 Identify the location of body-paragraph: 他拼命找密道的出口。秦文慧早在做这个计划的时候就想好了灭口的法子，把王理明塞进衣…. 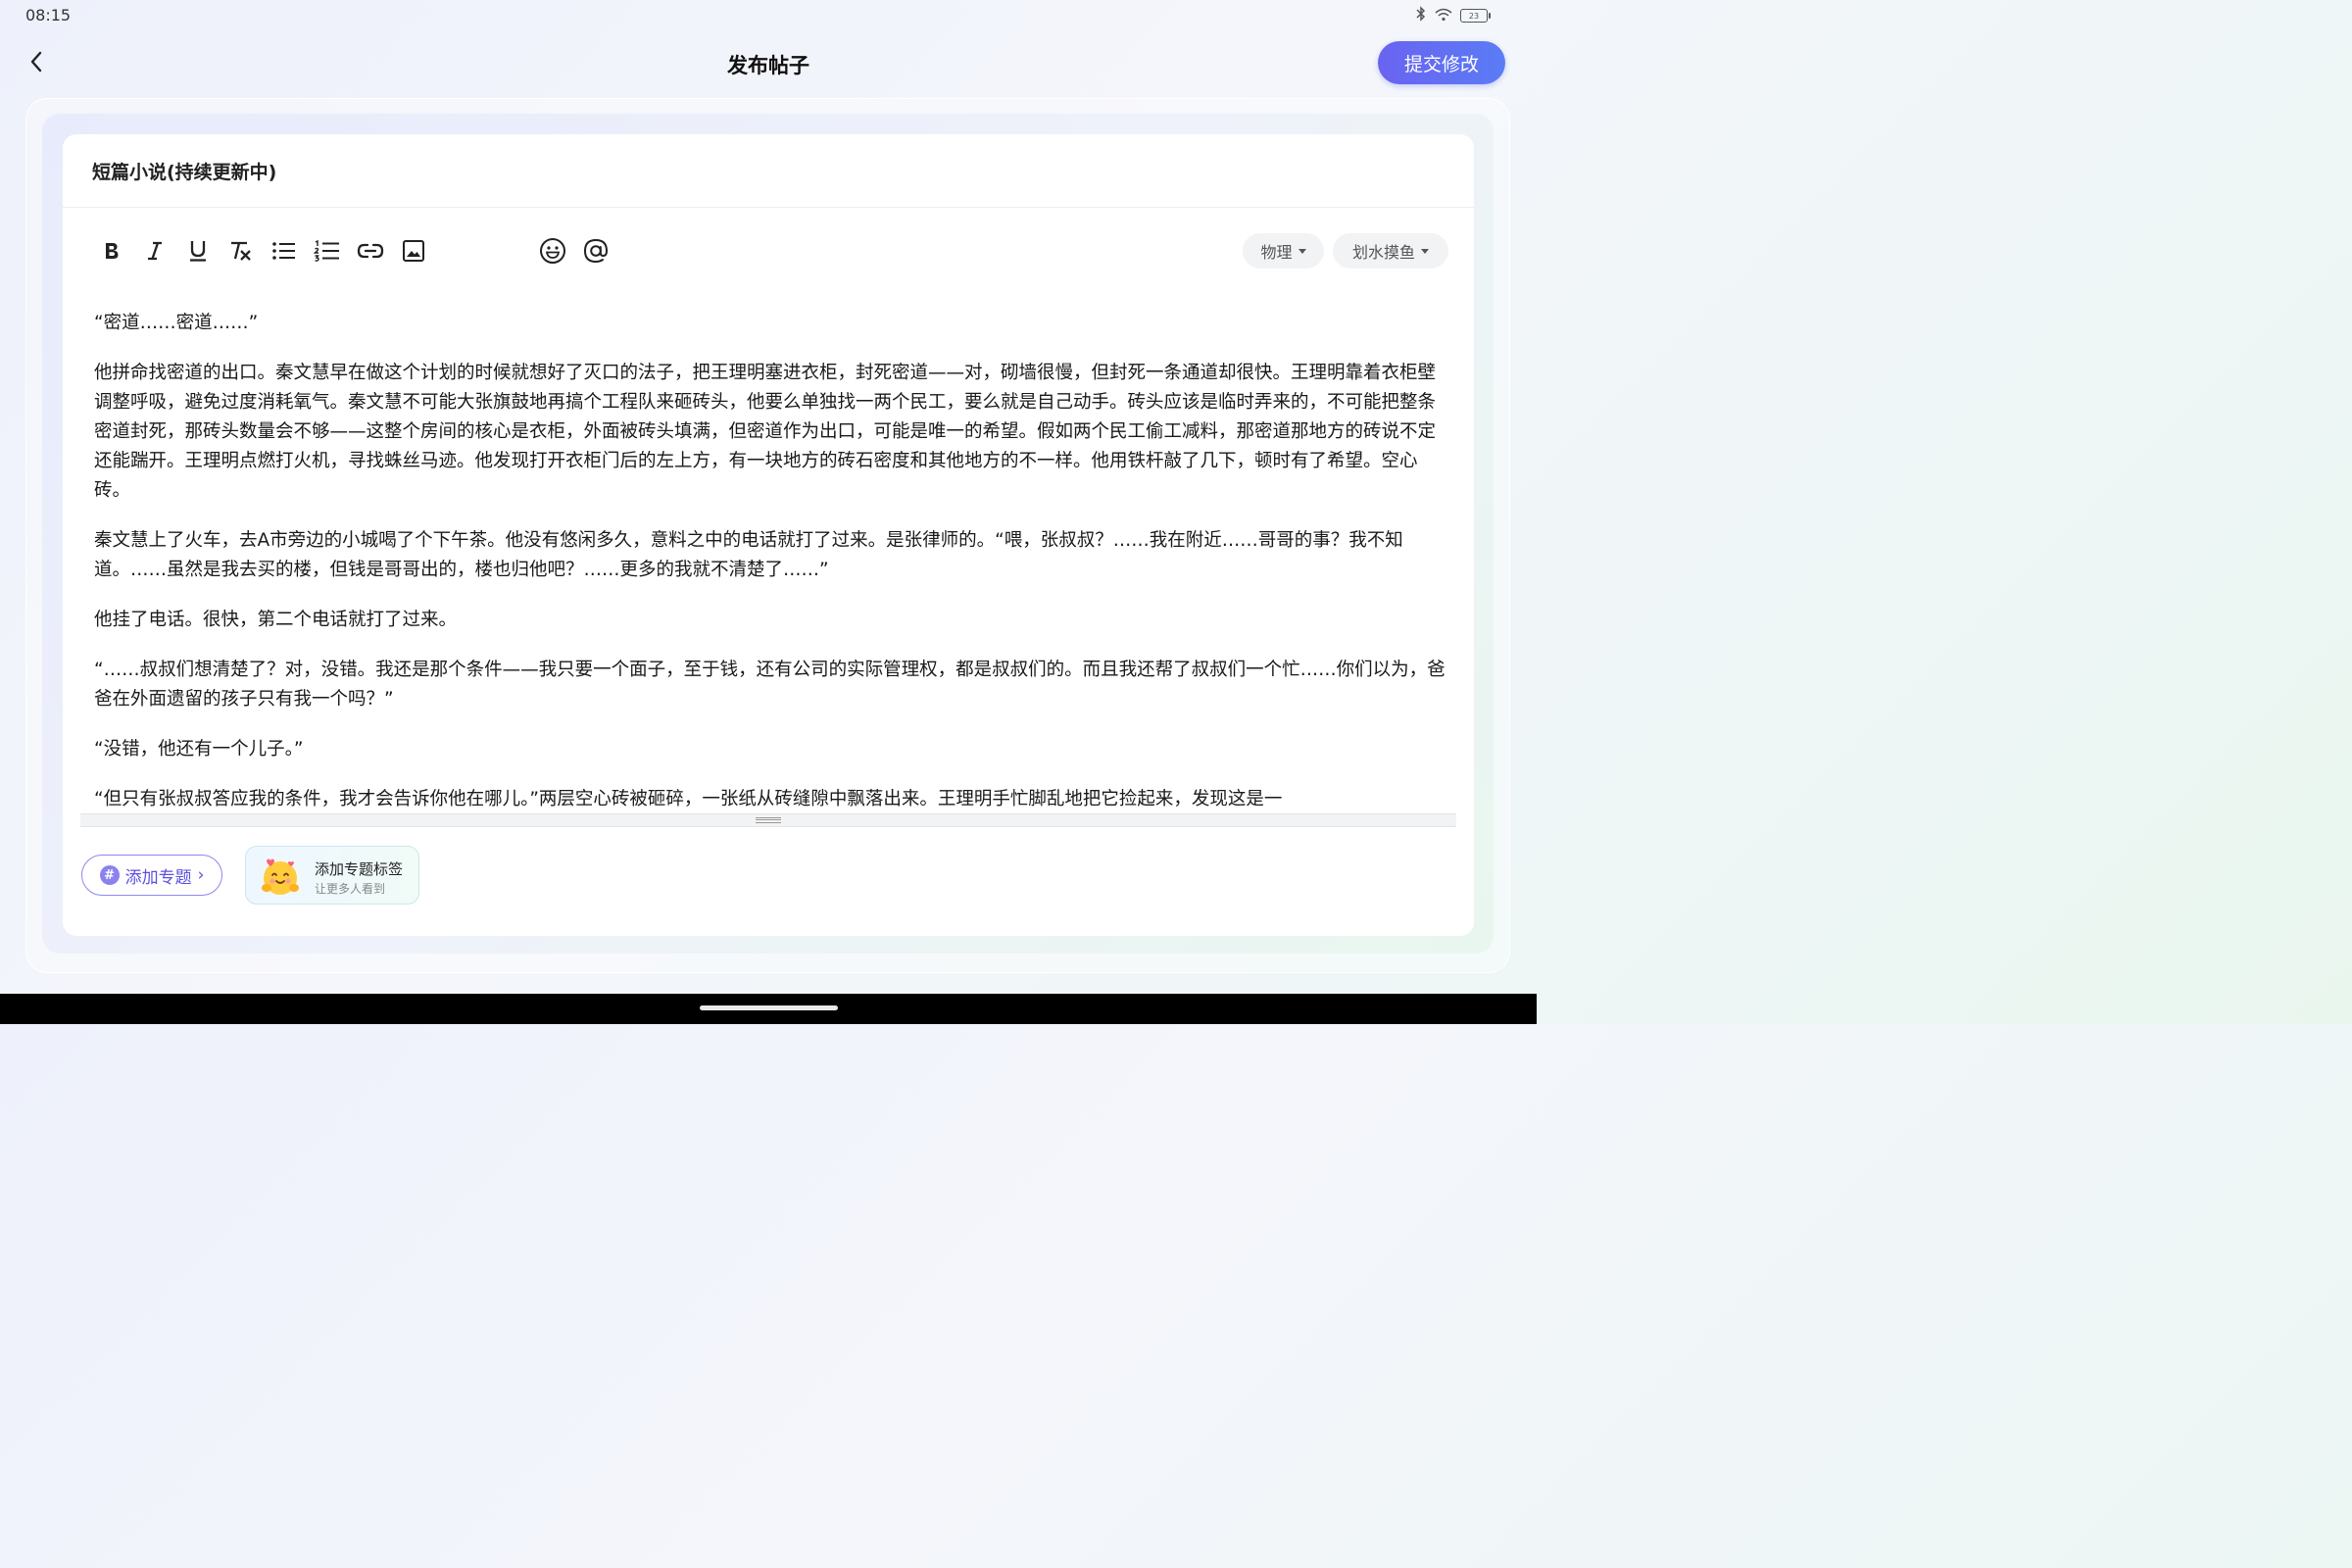
(765, 432).